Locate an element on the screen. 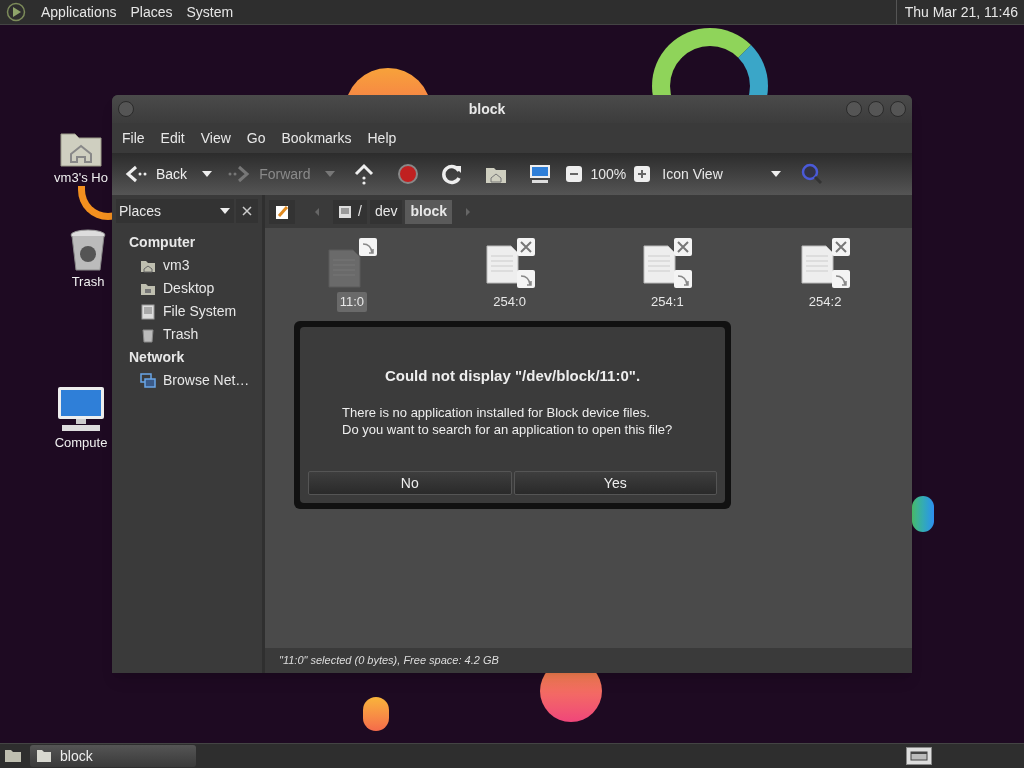  panel-menu: Places is located at coordinates (151, 12).